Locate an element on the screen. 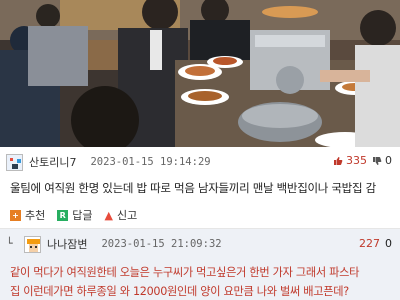 Image resolution: width=400 pixels, height=300 pixels. comment-nickname: 나나잠변 is located at coordinates (67, 244).